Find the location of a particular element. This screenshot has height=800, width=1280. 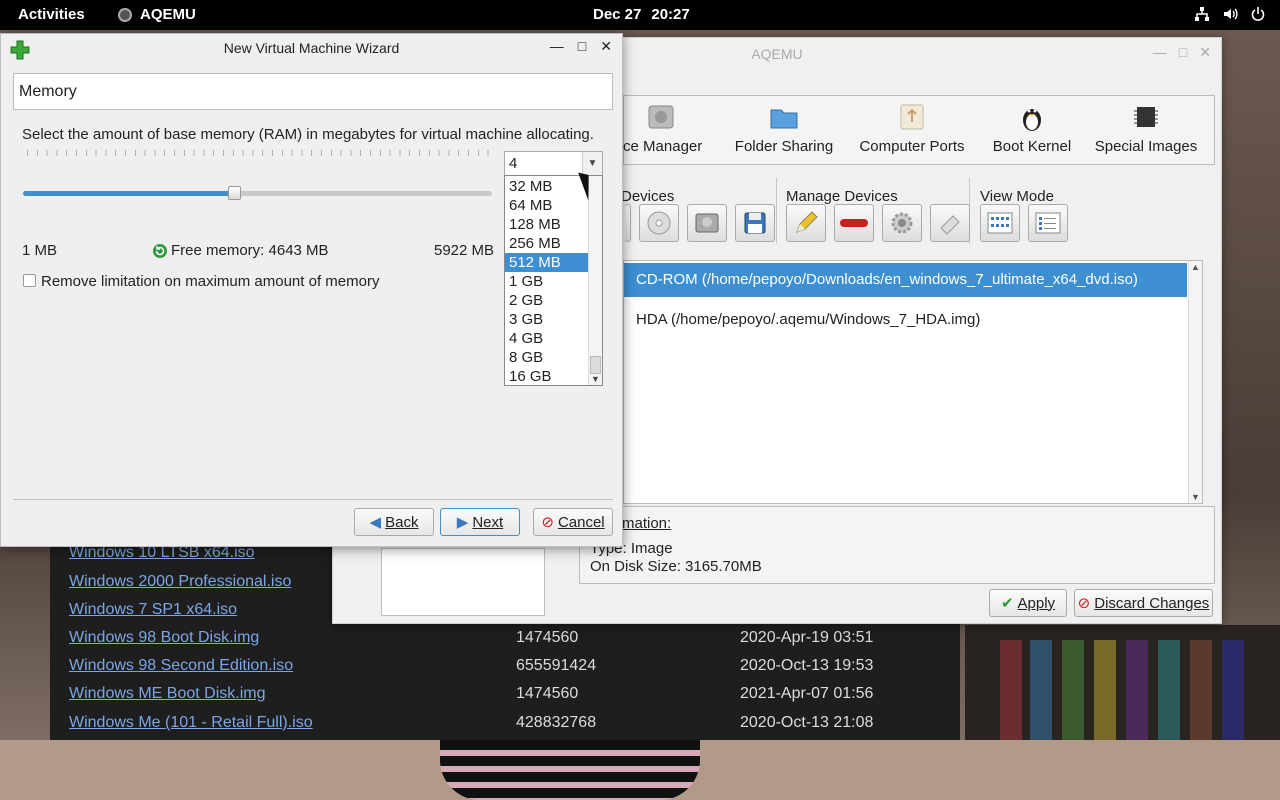

discard-changes-button: ⊘ Discard Changes is located at coordinates (1143, 603).